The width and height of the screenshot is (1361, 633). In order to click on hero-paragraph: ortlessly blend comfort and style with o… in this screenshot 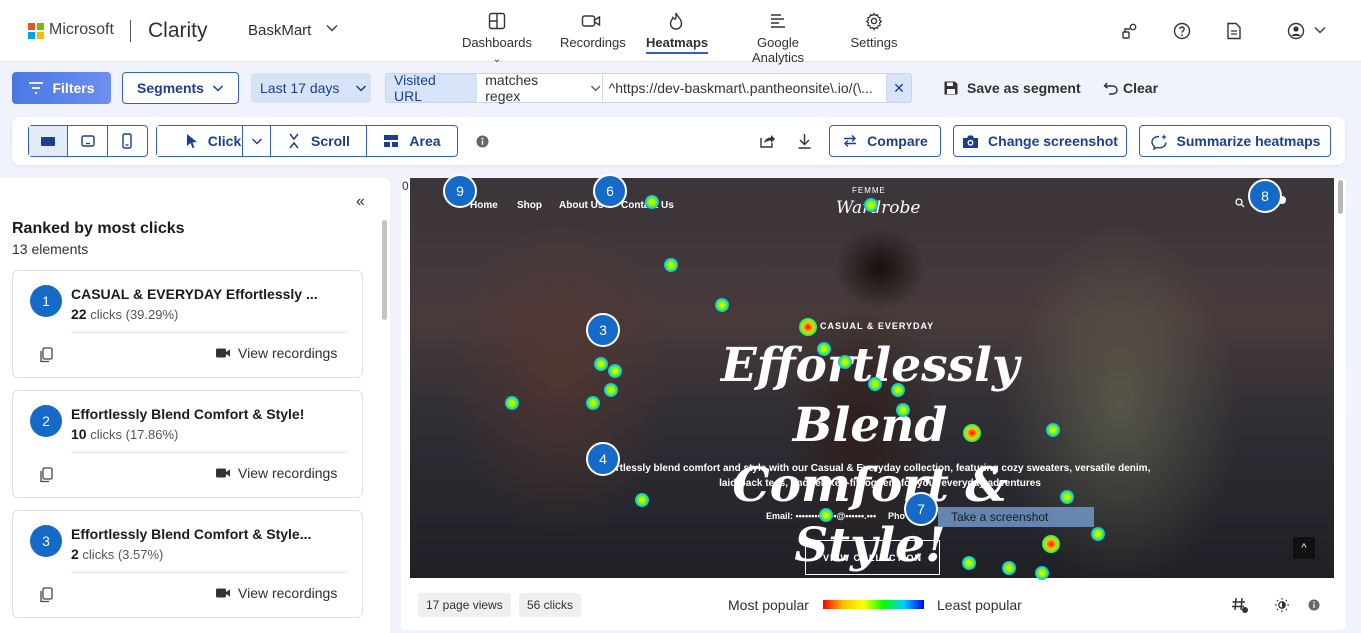, I will do `click(880, 476)`.